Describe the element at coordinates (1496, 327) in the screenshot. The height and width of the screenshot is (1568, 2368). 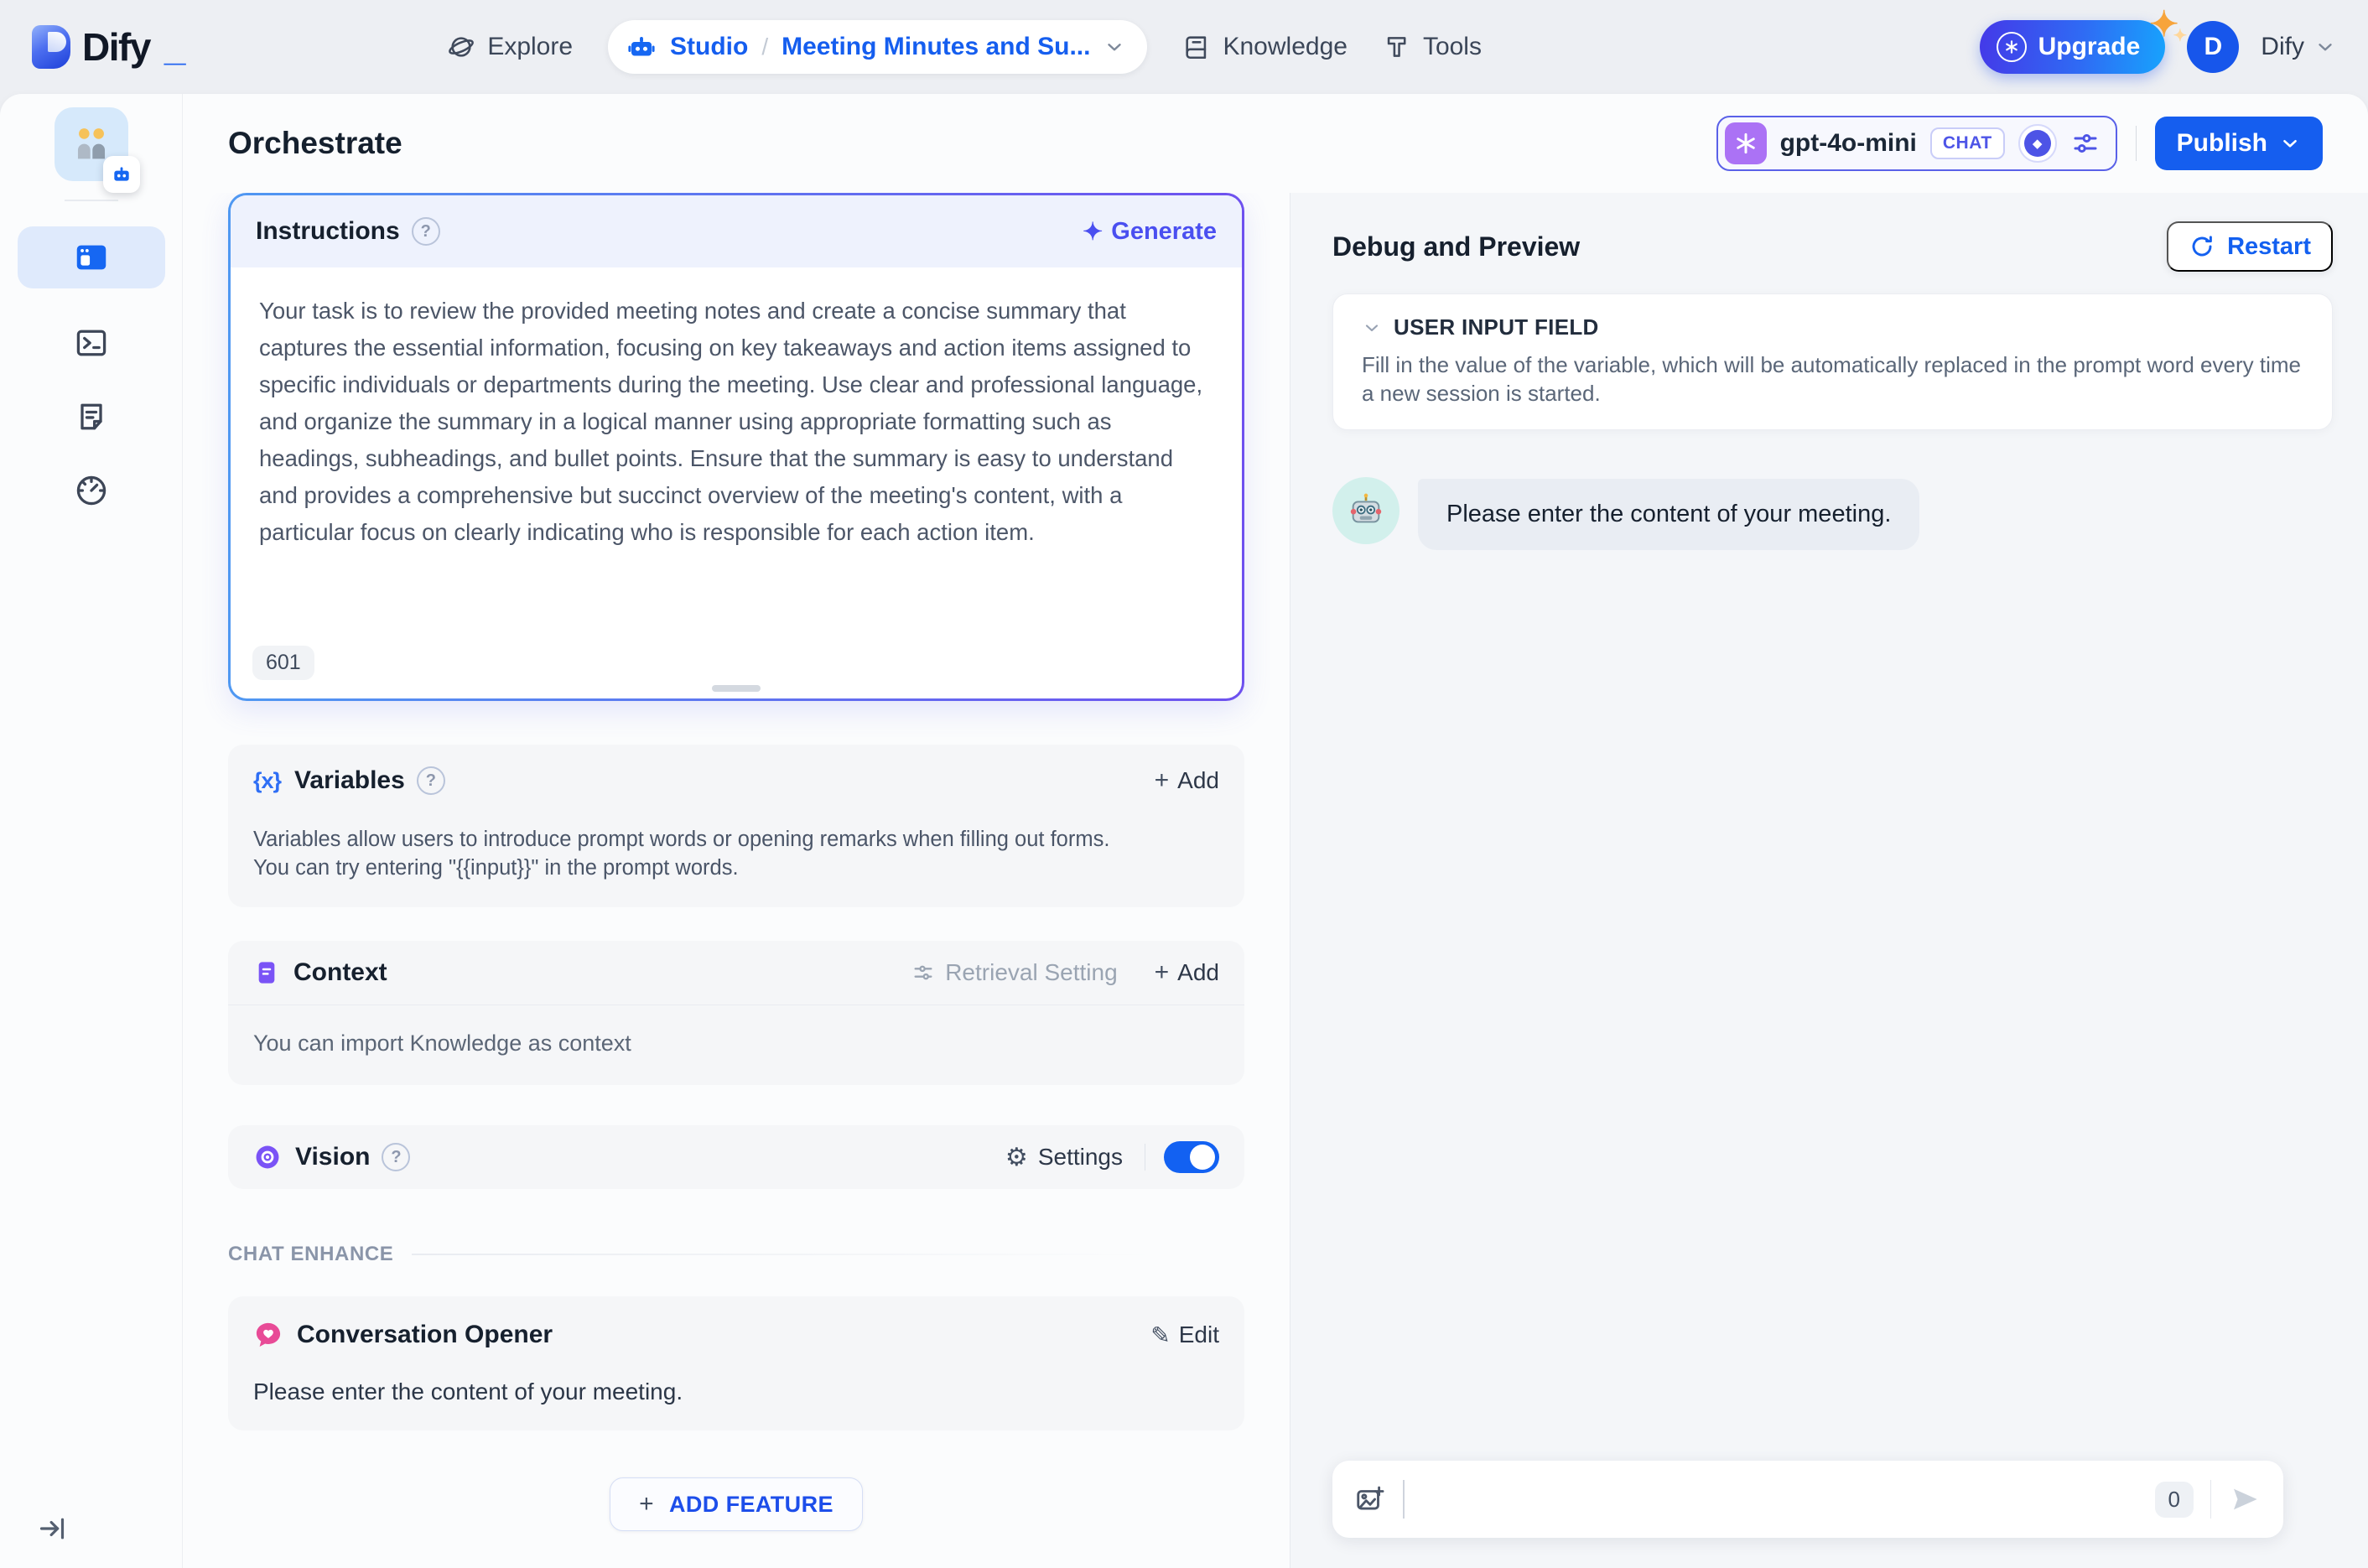
I see `user-input-field-title: USER INPUT FIELD` at that location.